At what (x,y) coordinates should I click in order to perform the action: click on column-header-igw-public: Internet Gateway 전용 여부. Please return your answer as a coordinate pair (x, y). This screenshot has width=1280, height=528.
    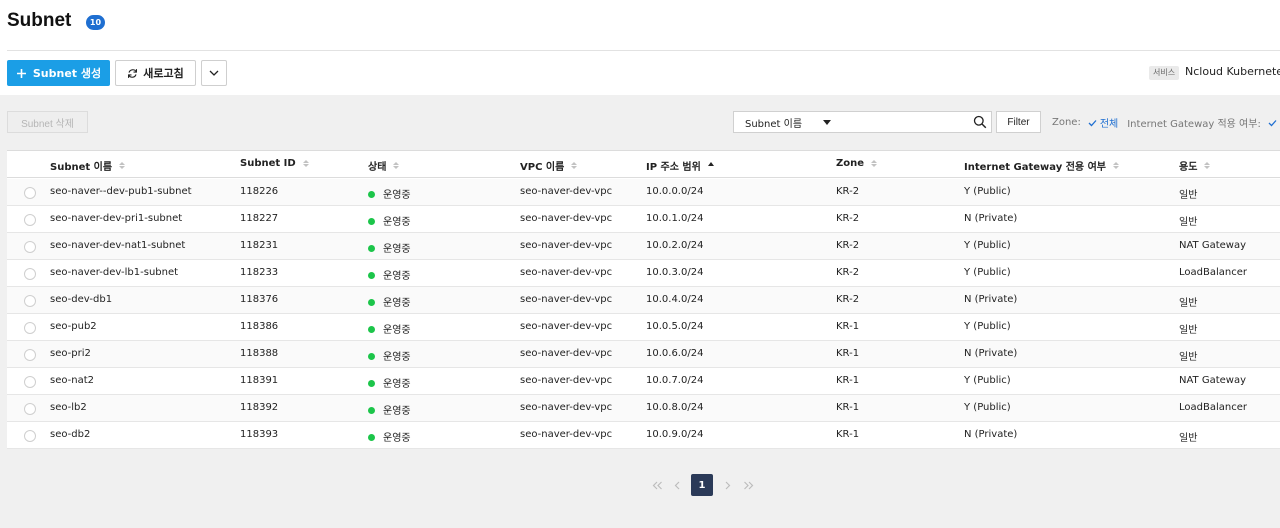
    Looking at the image, I should click on (1041, 165).